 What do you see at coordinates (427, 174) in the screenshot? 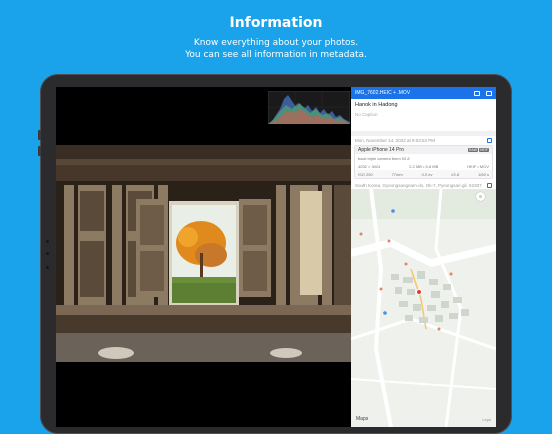
I see `exposure-bias-value: 0.0 ev` at bounding box center [427, 174].